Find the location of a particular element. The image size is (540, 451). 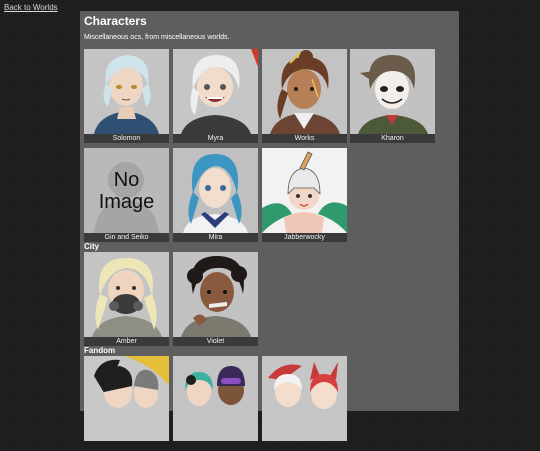

character-card-solomon: Solomon is located at coordinates (126, 96).